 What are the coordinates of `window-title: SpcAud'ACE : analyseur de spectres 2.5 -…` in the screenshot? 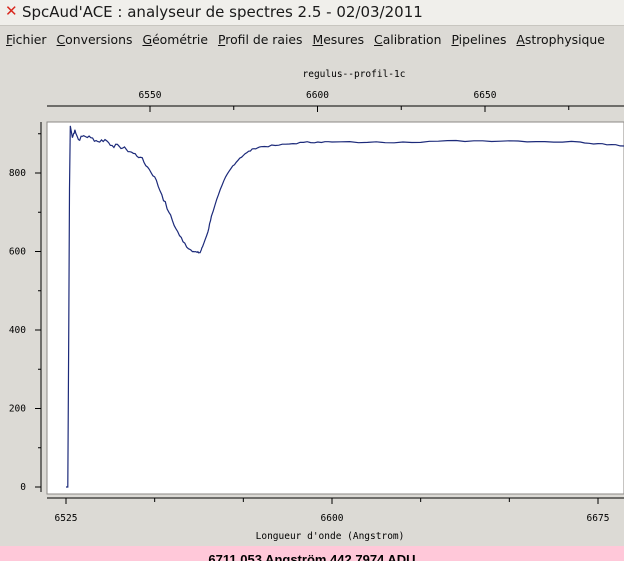 It's located at (222, 12).